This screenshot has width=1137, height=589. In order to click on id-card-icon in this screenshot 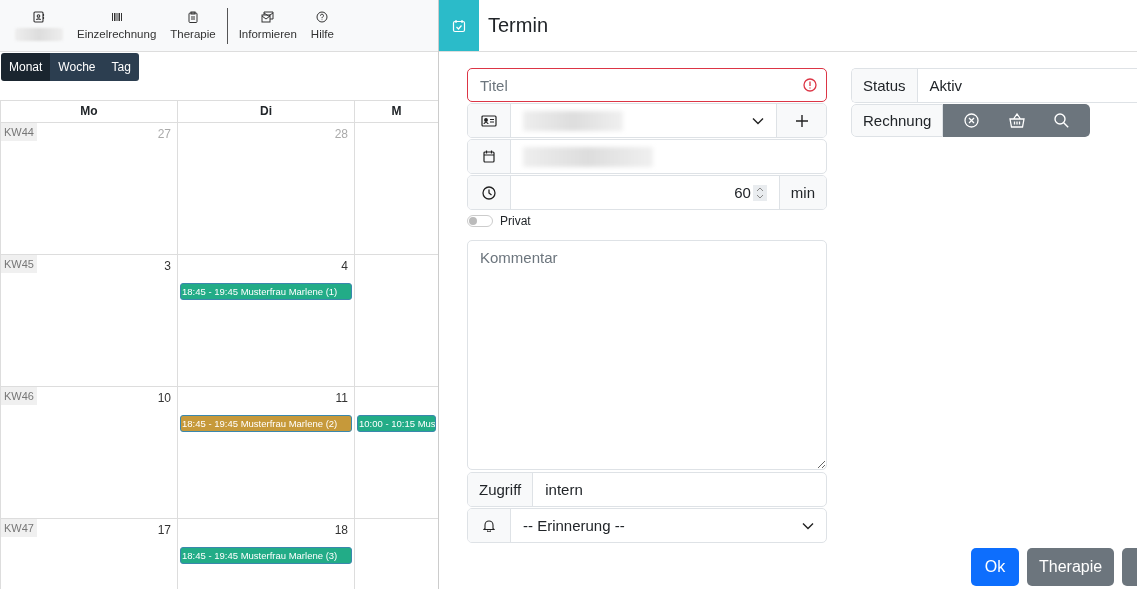, I will do `click(489, 120)`.